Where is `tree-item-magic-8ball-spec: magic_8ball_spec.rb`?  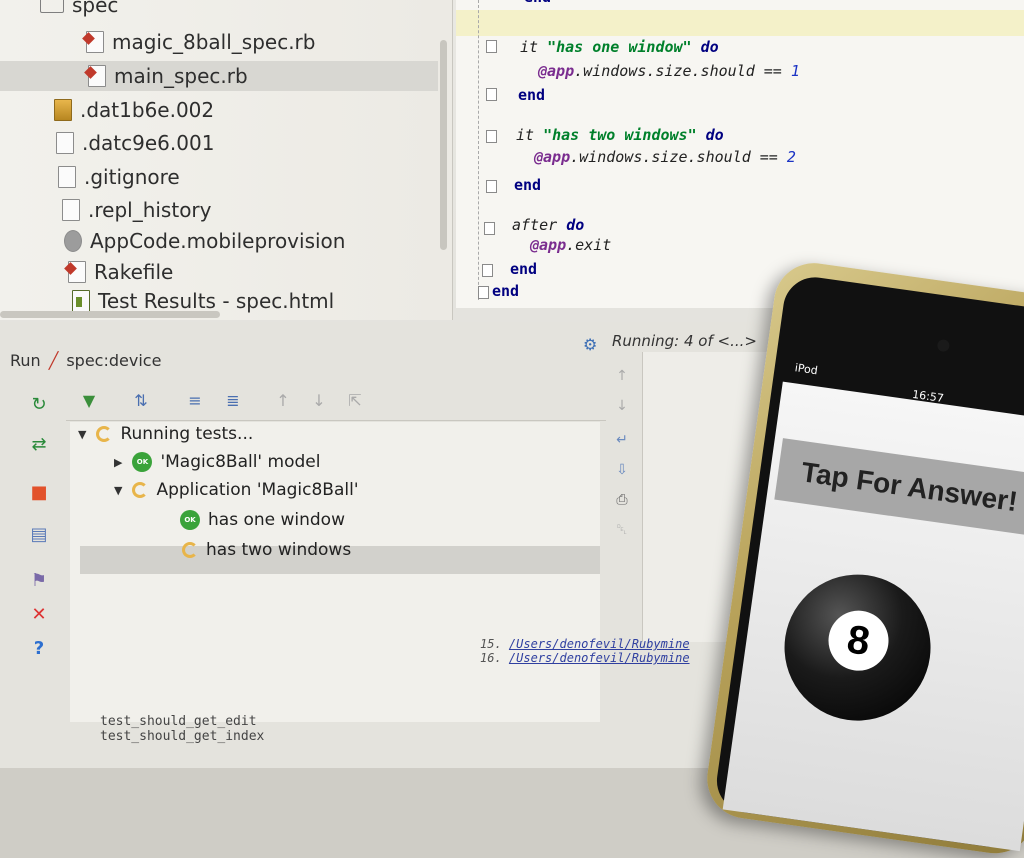
tree-item-magic-8ball-spec: magic_8ball_spec.rb is located at coordinates (200, 42).